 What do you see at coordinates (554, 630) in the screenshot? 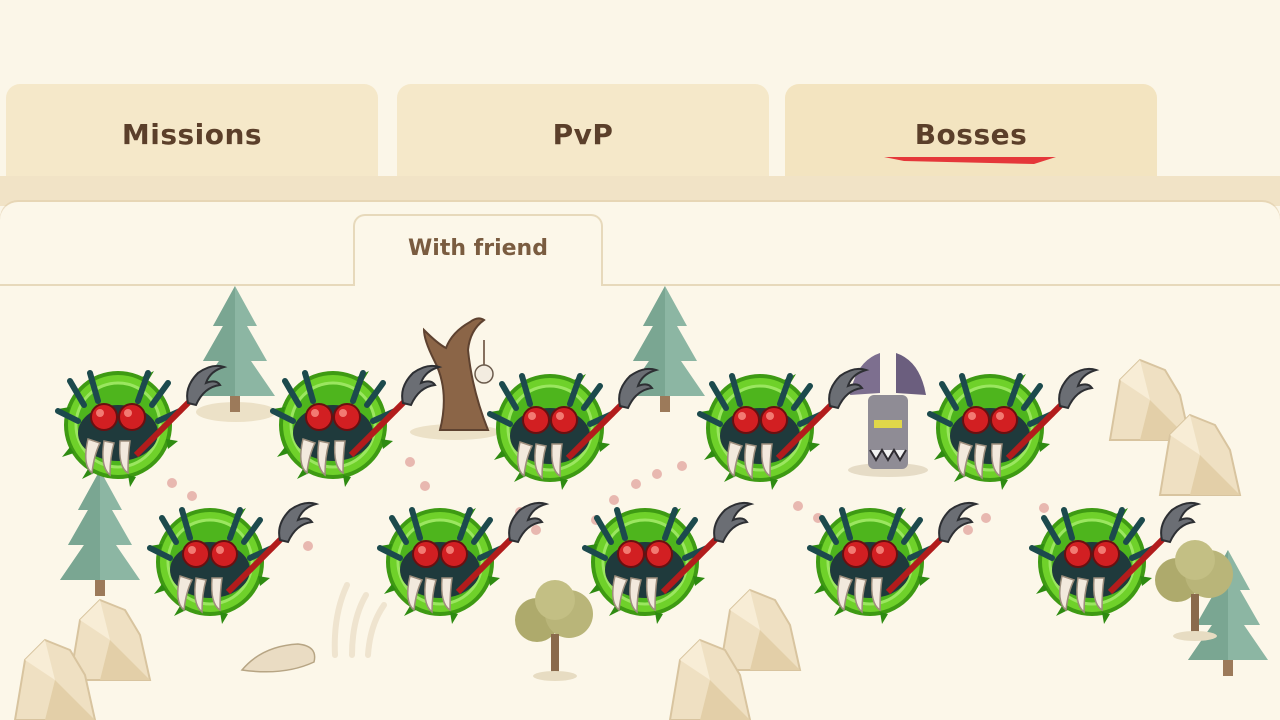
I see `bush-tree-icon` at bounding box center [554, 630].